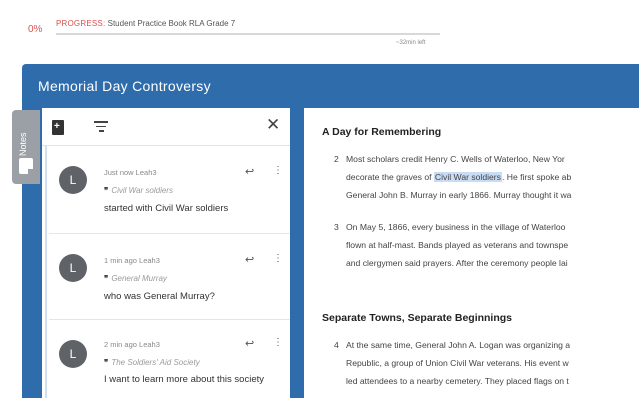  What do you see at coordinates (46, 272) in the screenshot?
I see `notes-scroll-indicator` at bounding box center [46, 272].